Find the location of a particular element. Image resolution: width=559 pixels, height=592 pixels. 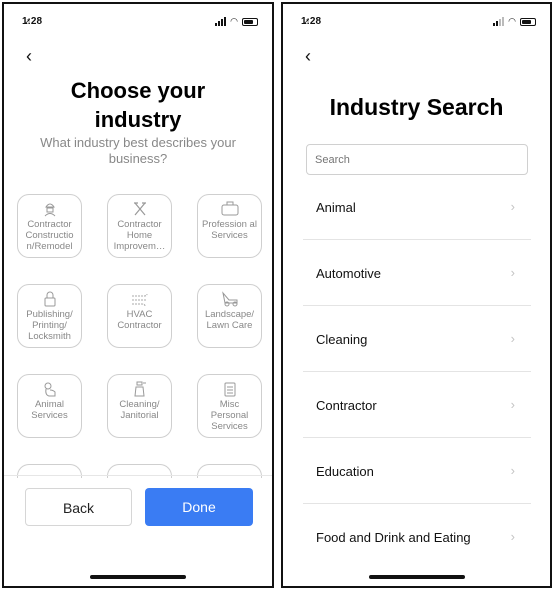

tile-label: Landscape/ Lawn Care is located at coordinates (229, 320).